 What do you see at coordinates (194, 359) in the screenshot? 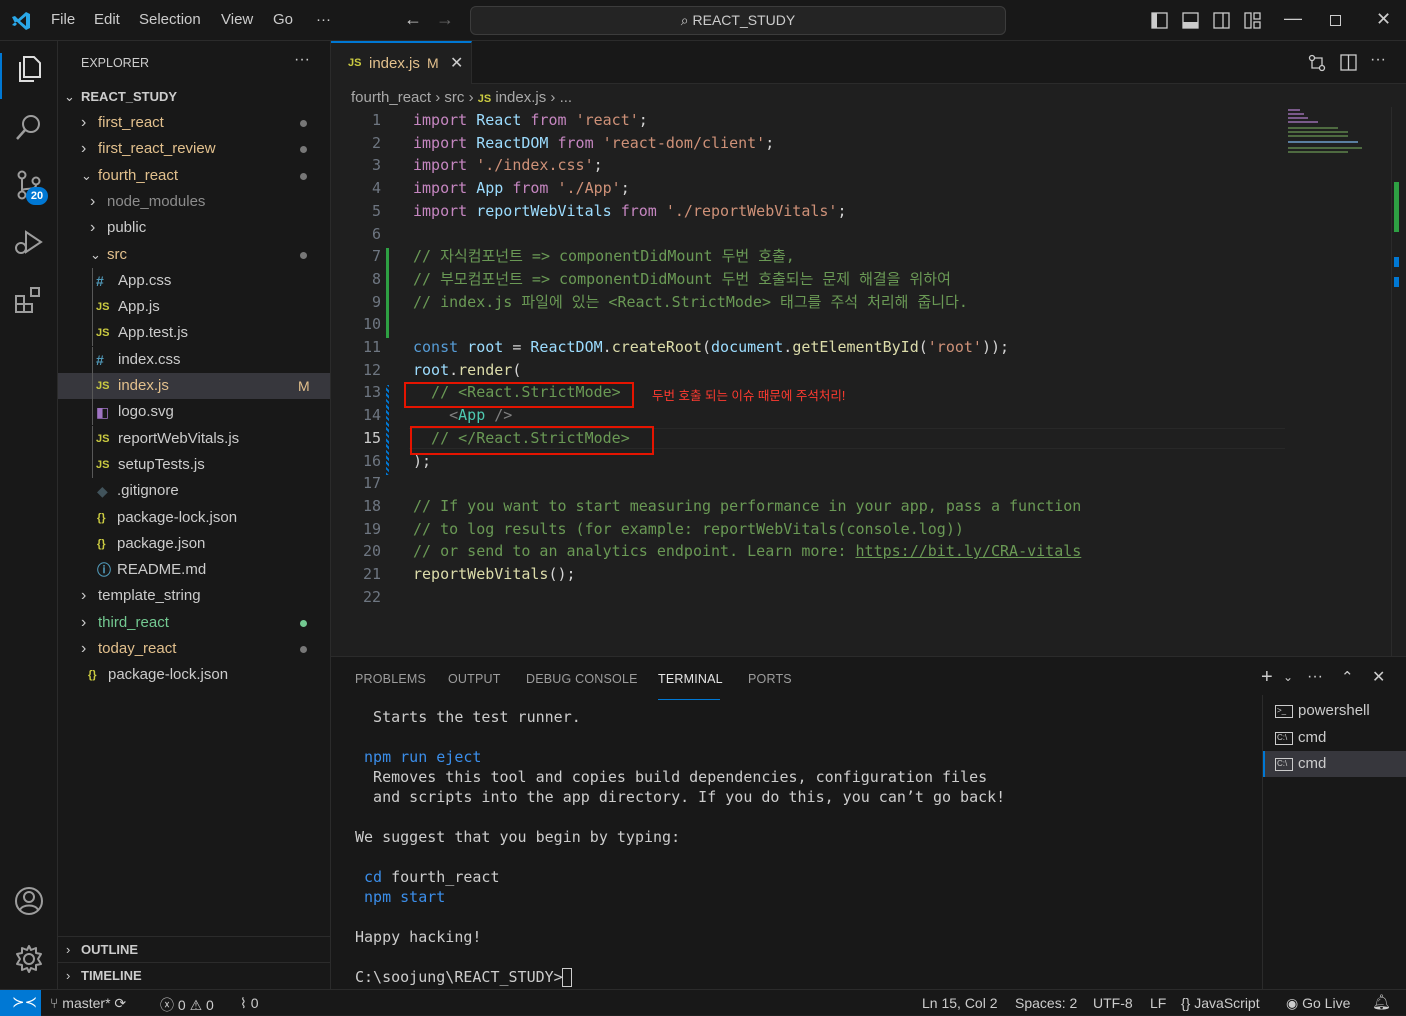
I see `tree-file: # index.css` at bounding box center [194, 359].